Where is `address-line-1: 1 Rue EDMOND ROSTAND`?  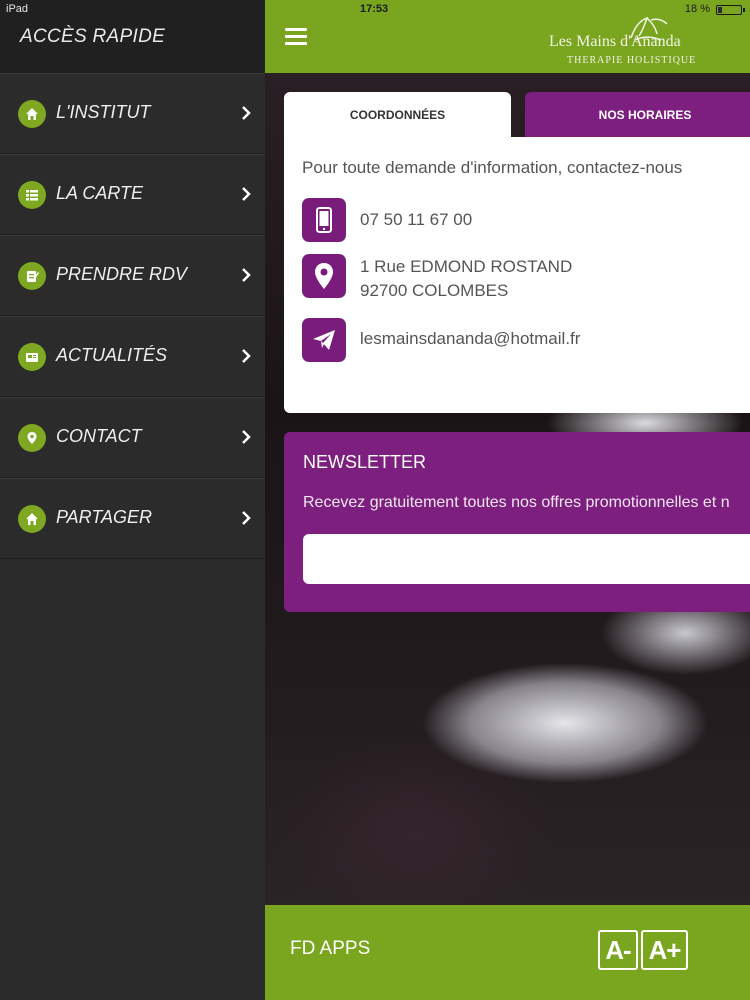
address-line-1: 1 Rue EDMOND ROSTAND is located at coordinates (466, 266).